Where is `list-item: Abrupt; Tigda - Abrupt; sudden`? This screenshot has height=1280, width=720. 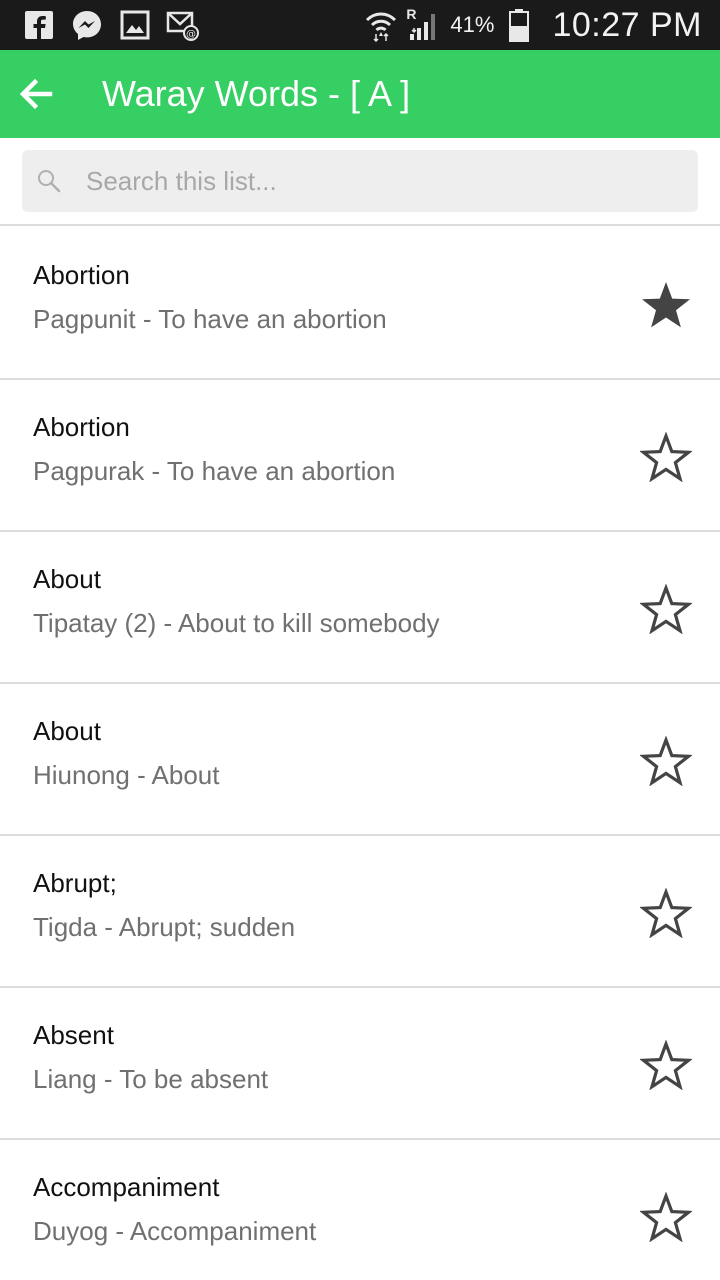 list-item: Abrupt; Tigda - Abrupt; sudden is located at coordinates (360, 912).